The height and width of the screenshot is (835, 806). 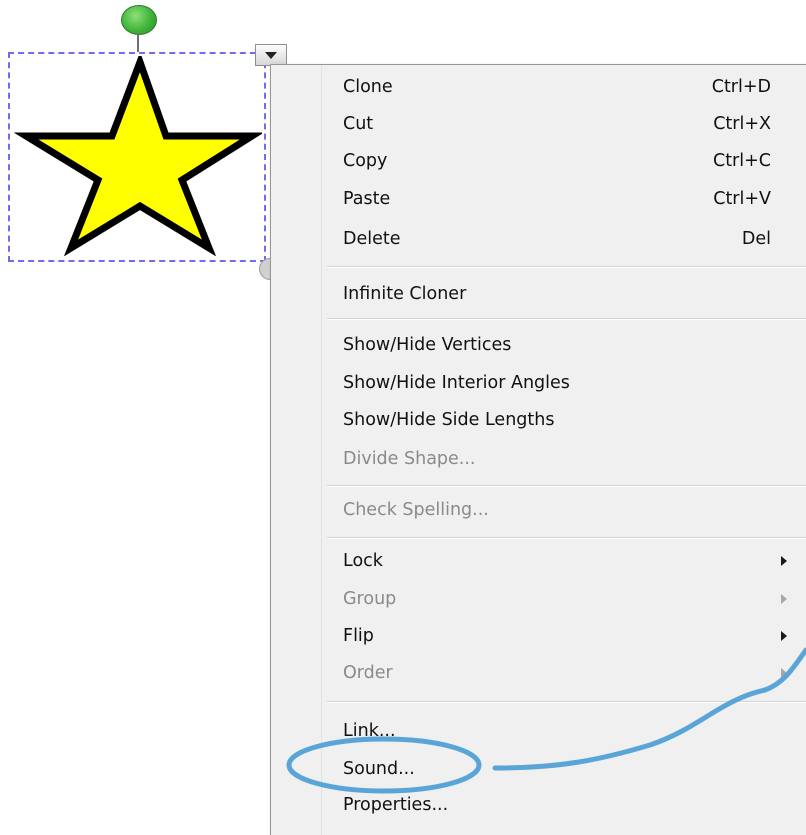 What do you see at coordinates (756, 239) in the screenshot?
I see `menu-item-shortcut: Del` at bounding box center [756, 239].